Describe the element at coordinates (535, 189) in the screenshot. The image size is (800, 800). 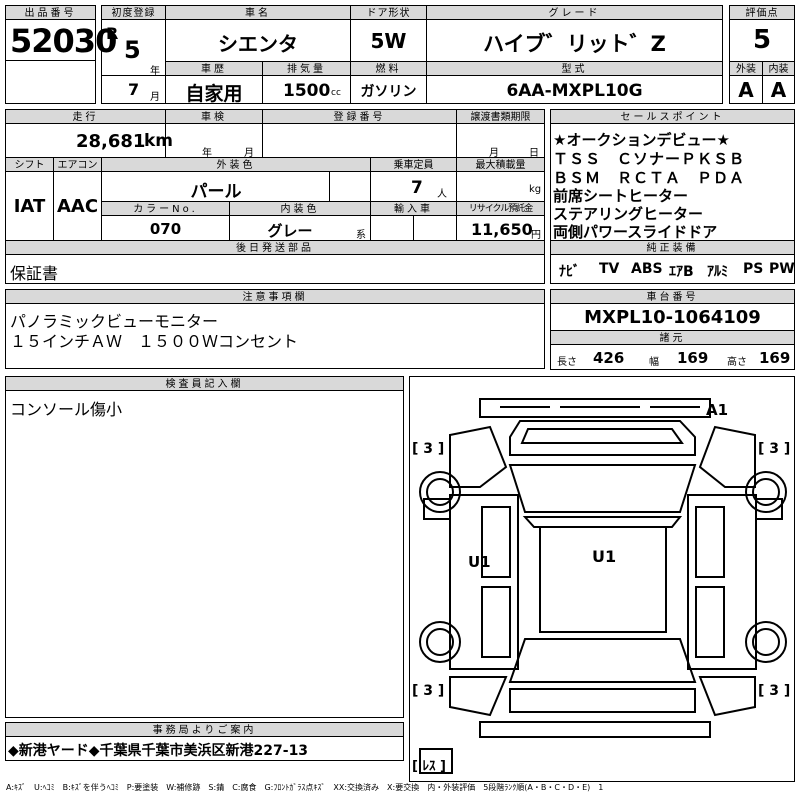
I see `max-load-unit: kg` at that location.